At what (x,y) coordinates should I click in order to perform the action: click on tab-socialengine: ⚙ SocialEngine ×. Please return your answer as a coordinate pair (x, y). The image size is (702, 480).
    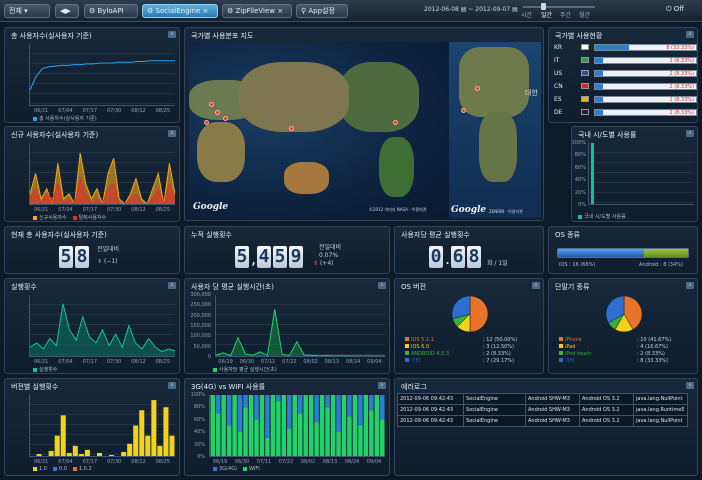
    Looking at the image, I should click on (180, 11).